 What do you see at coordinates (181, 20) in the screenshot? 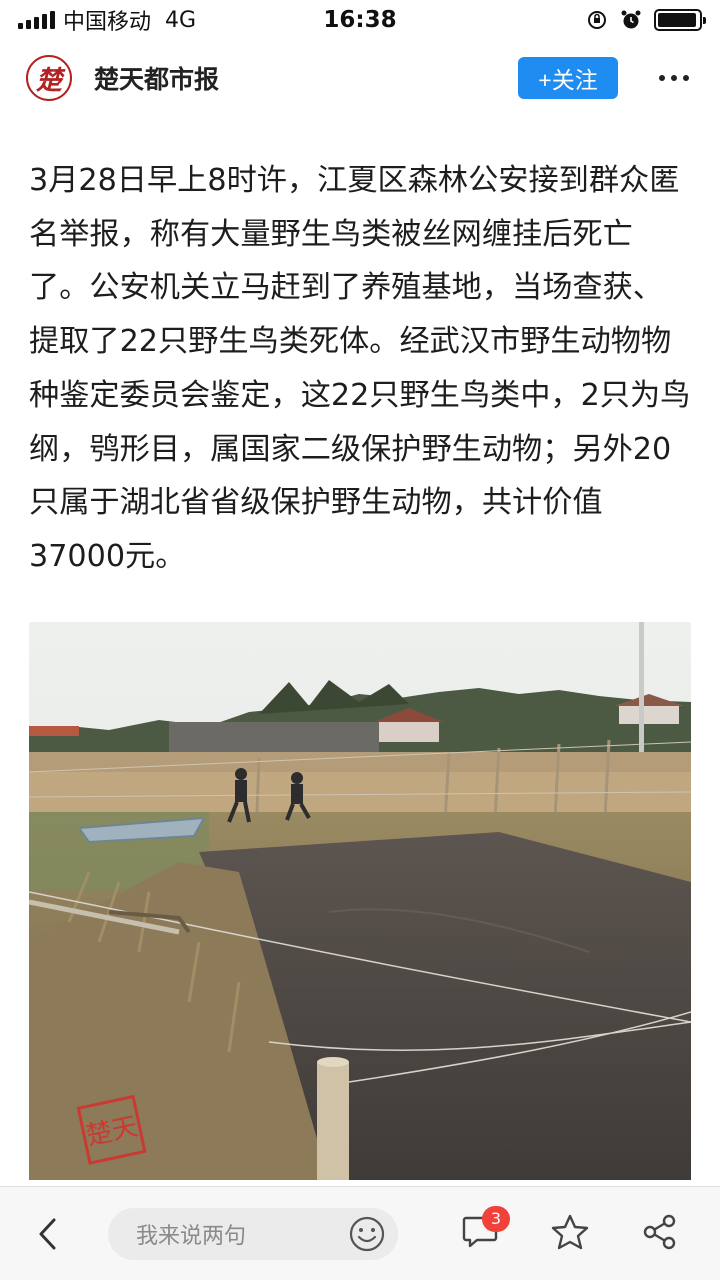
I see `network-type: 4G` at bounding box center [181, 20].